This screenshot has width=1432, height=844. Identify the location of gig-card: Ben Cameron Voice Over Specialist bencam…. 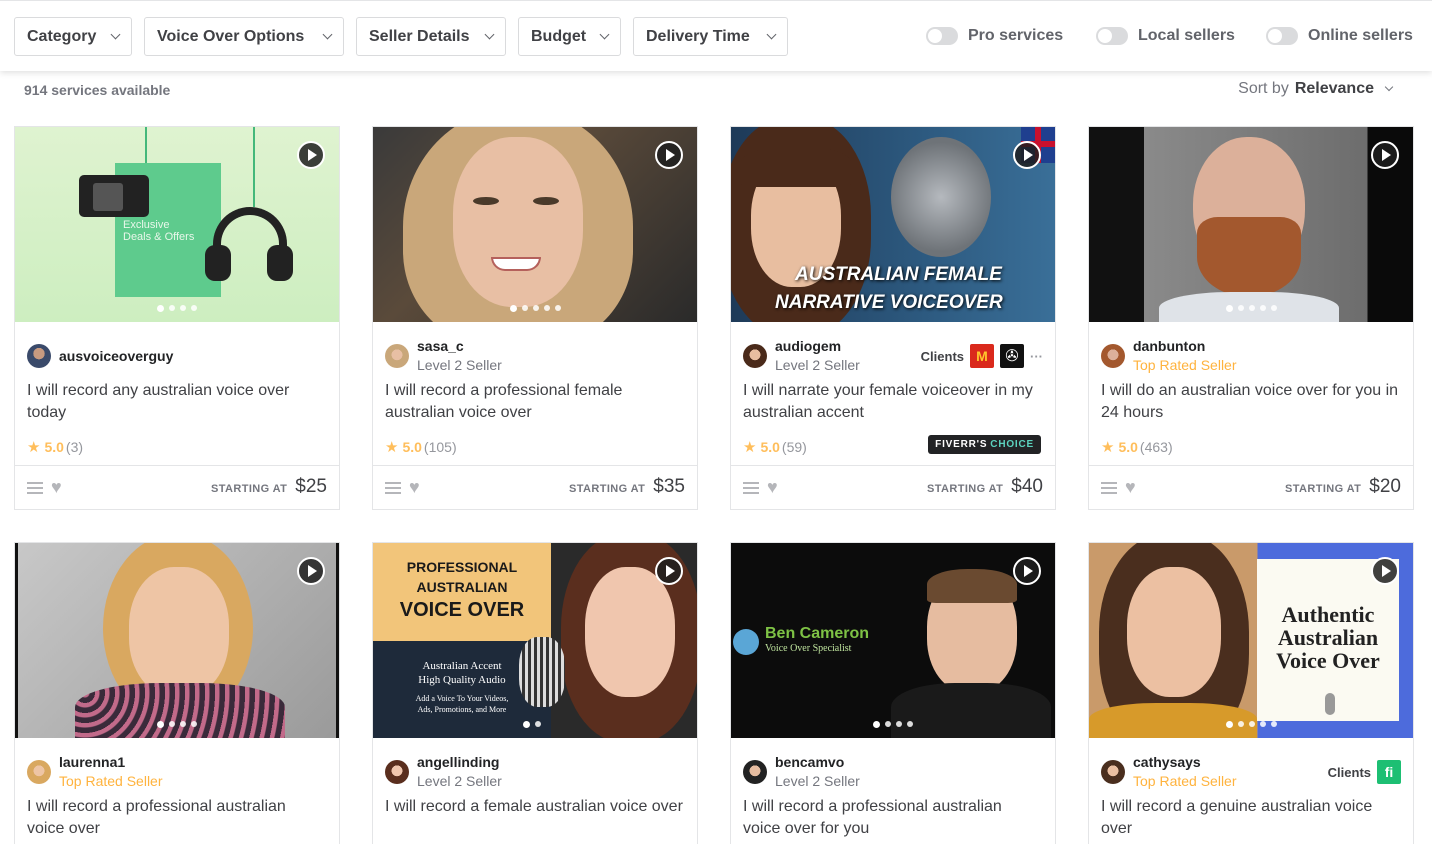
(893, 693).